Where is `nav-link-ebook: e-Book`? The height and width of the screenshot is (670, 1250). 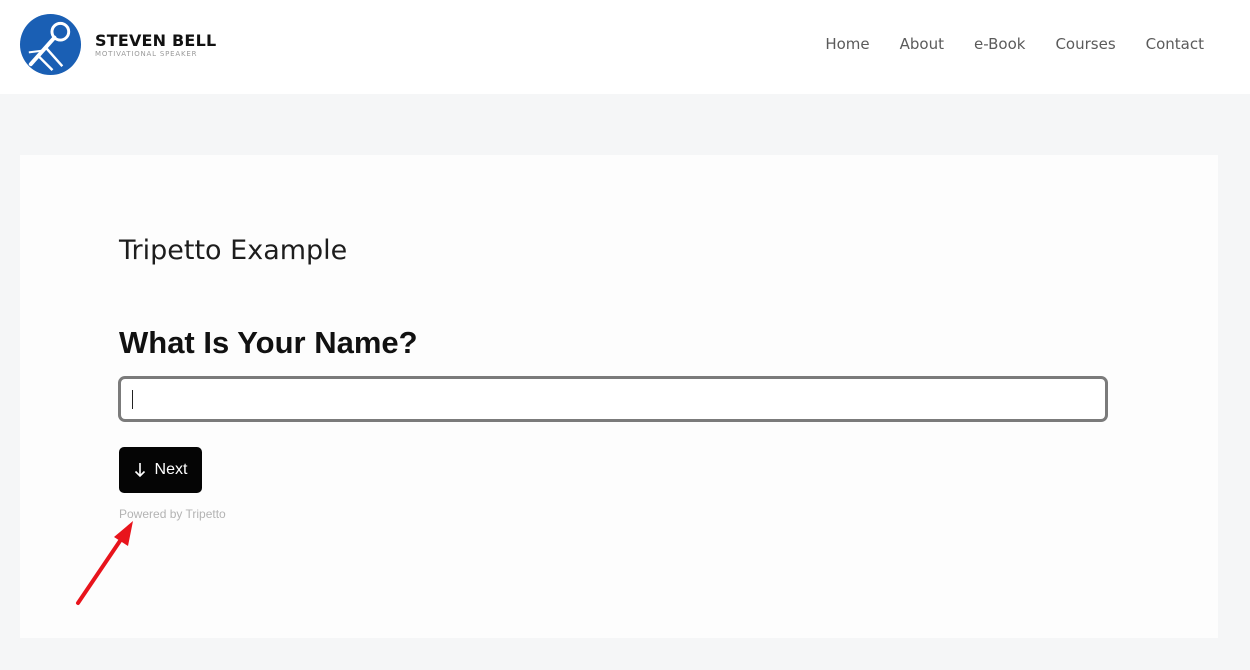
nav-link-ebook: e-Book is located at coordinates (999, 44).